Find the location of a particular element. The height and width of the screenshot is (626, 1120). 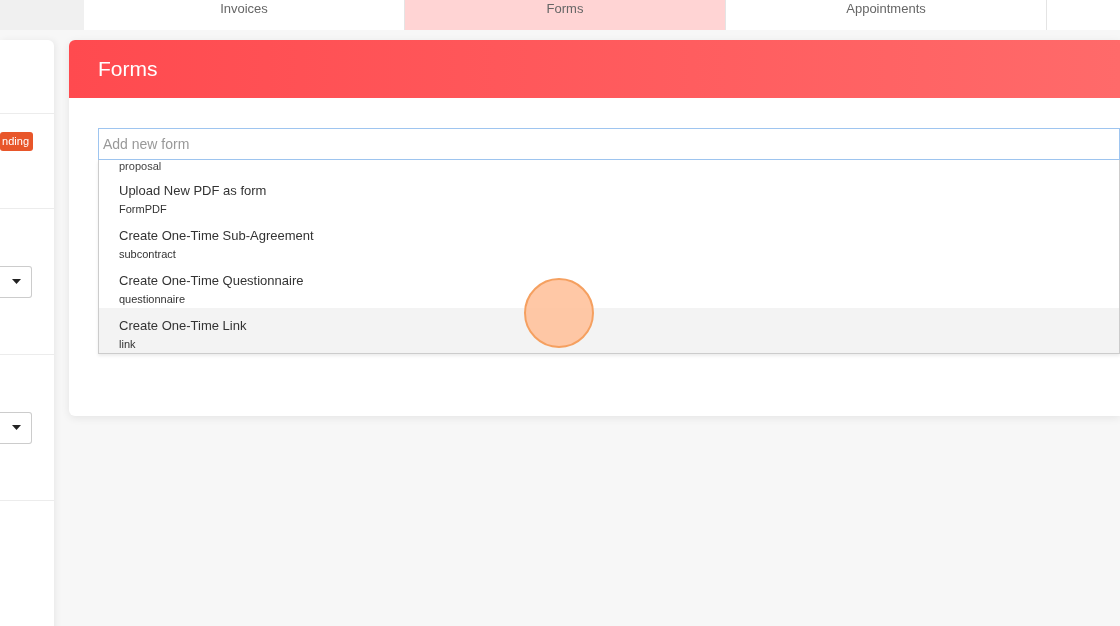

dropdown-option: Create One-Time Questionnaire questionnaire is located at coordinates (609, 285).